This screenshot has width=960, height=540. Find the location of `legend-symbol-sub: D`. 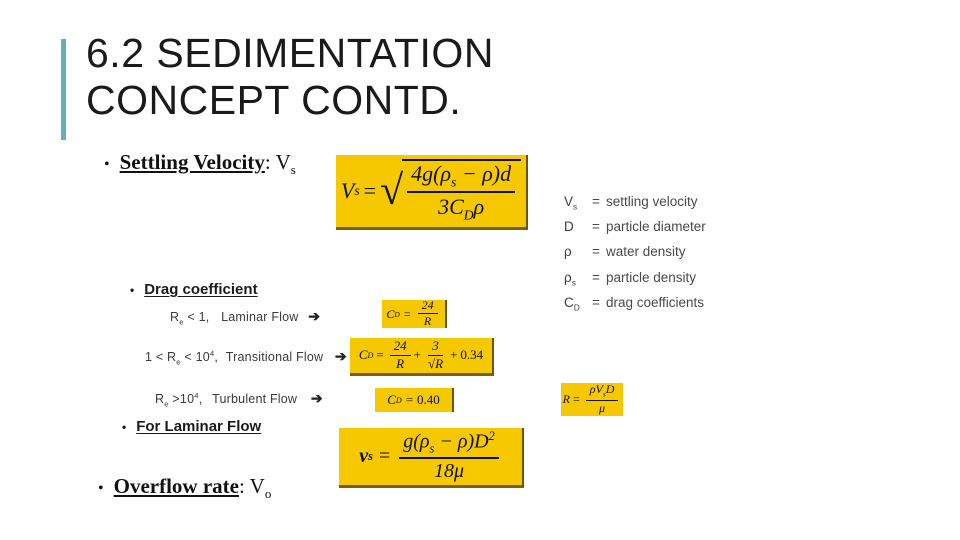

legend-symbol-sub: D is located at coordinates (576, 307).